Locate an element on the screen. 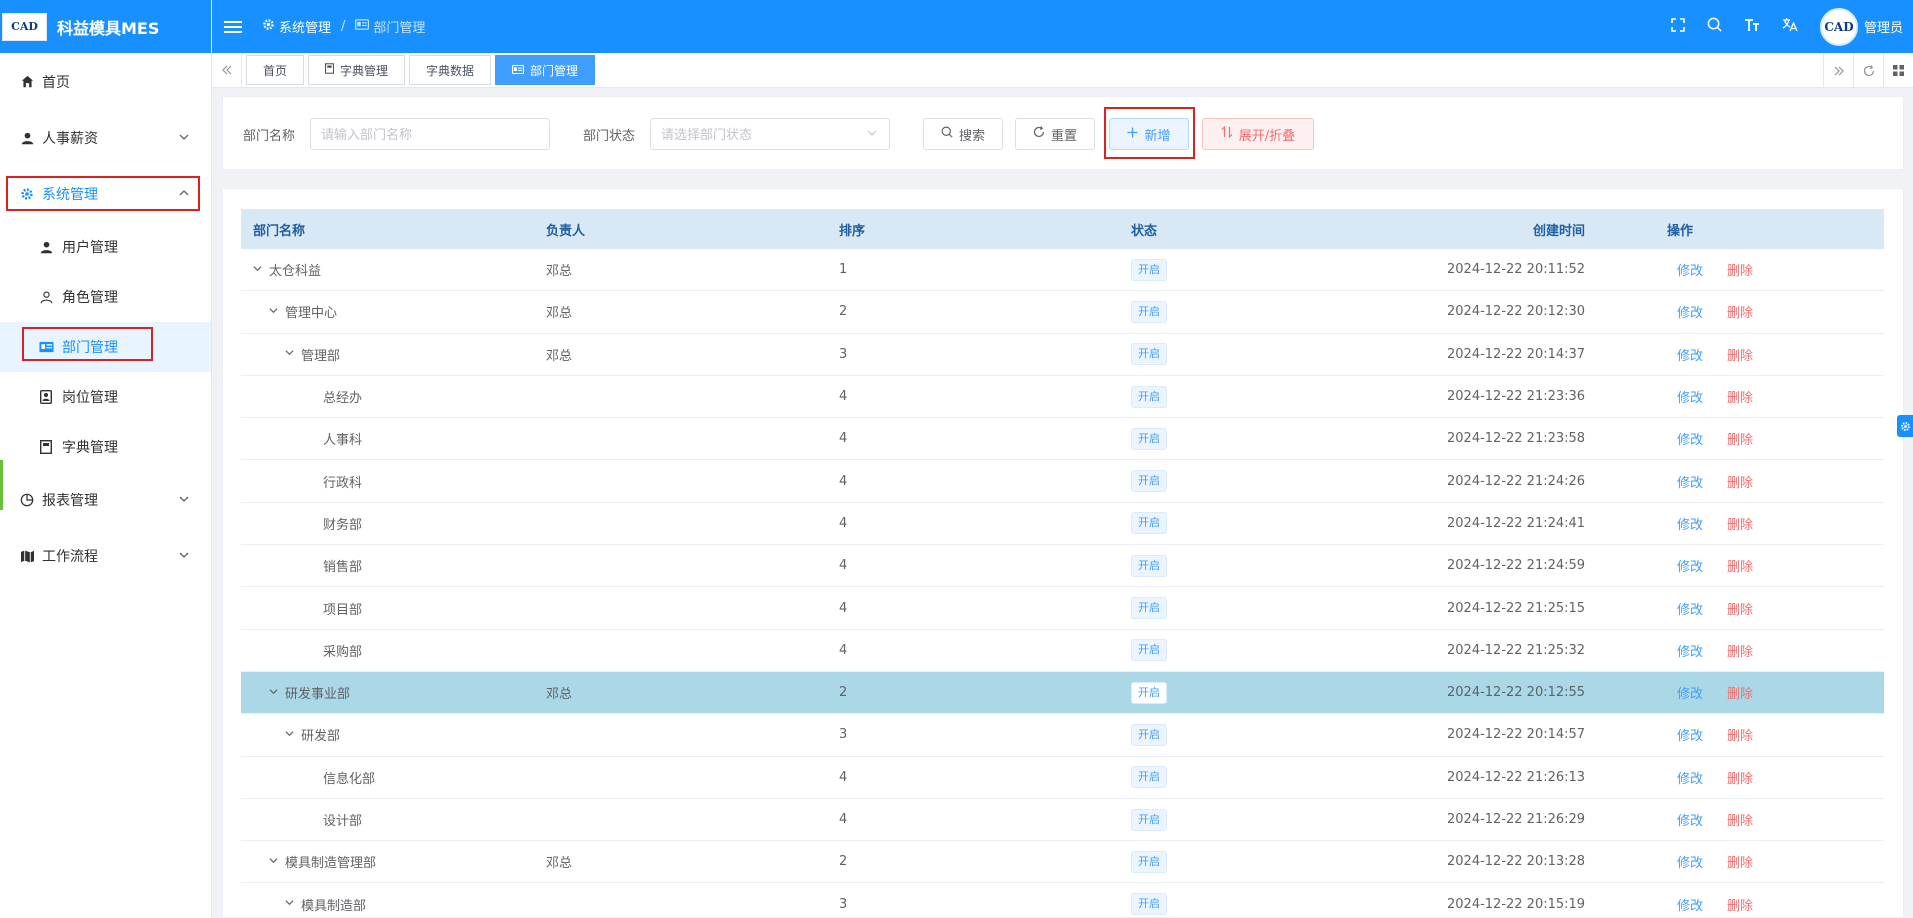  tab-label: 字典管理 is located at coordinates (364, 70).